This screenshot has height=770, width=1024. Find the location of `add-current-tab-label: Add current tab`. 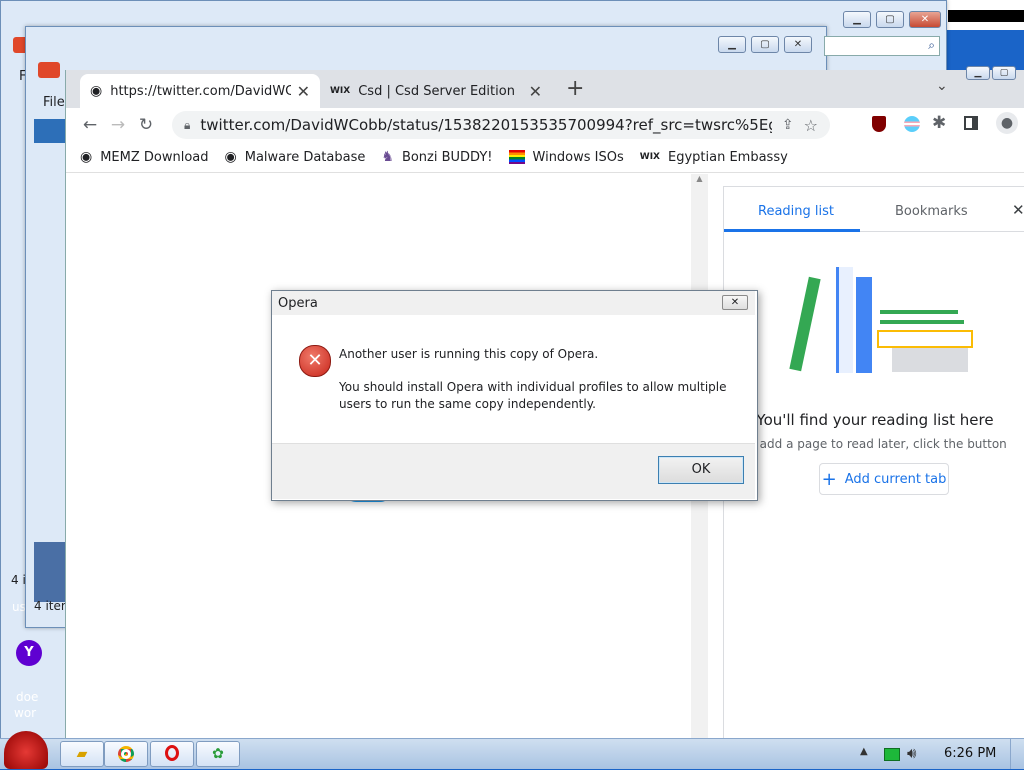

add-current-tab-label: Add current tab is located at coordinates (895, 479).